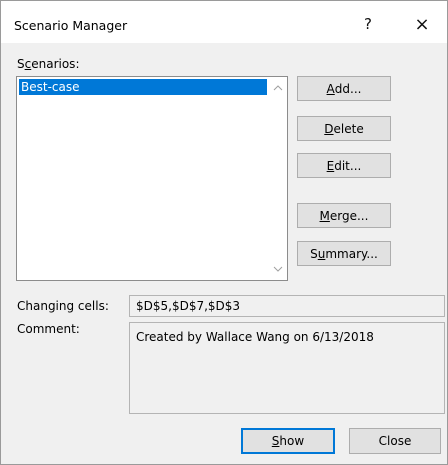 The width and height of the screenshot is (448, 465). What do you see at coordinates (329, 128) in the screenshot?
I see `delete-accel: D` at bounding box center [329, 128].